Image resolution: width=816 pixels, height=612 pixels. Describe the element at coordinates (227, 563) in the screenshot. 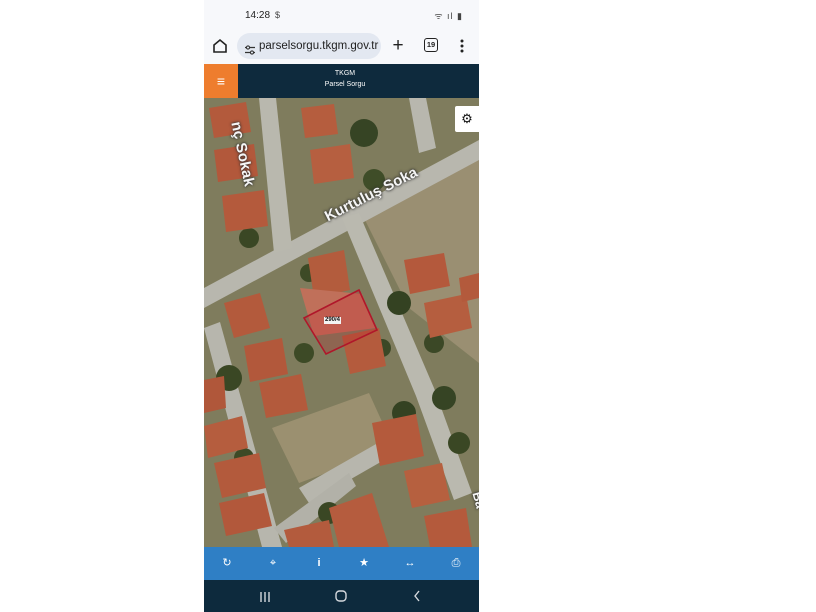

I see `refresh-icon: ↻` at that location.